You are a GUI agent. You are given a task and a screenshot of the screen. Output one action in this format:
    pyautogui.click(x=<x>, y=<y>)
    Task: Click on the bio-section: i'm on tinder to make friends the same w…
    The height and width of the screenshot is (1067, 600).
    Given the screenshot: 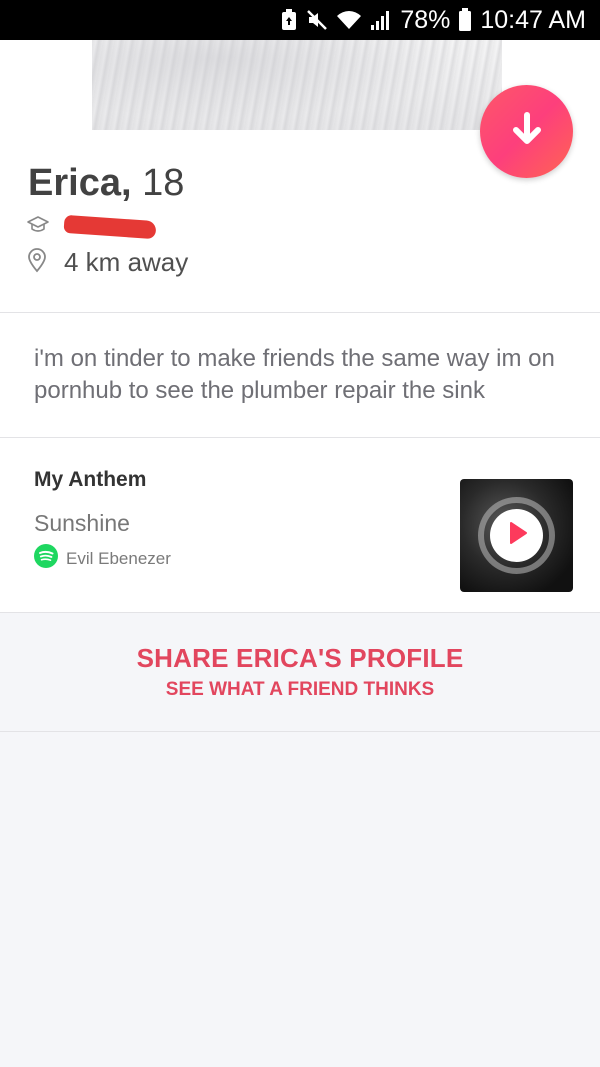 What is the action you would take?
    pyautogui.click(x=300, y=375)
    